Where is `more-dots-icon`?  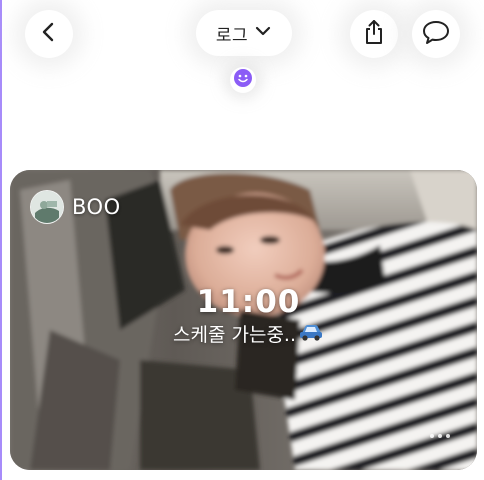 more-dots-icon is located at coordinates (440, 436).